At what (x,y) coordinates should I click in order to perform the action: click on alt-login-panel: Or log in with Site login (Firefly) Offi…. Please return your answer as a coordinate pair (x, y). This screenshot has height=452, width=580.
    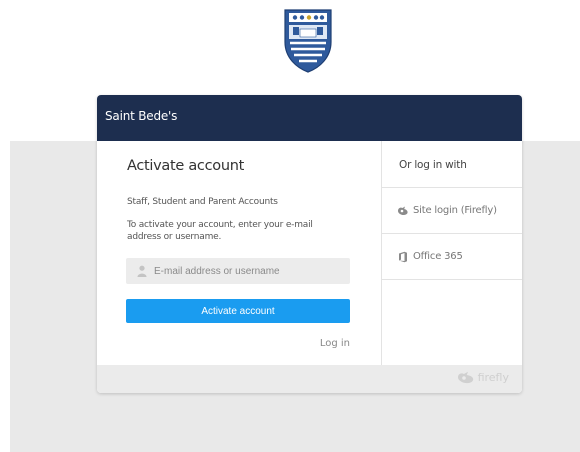
    Looking at the image, I should click on (452, 253).